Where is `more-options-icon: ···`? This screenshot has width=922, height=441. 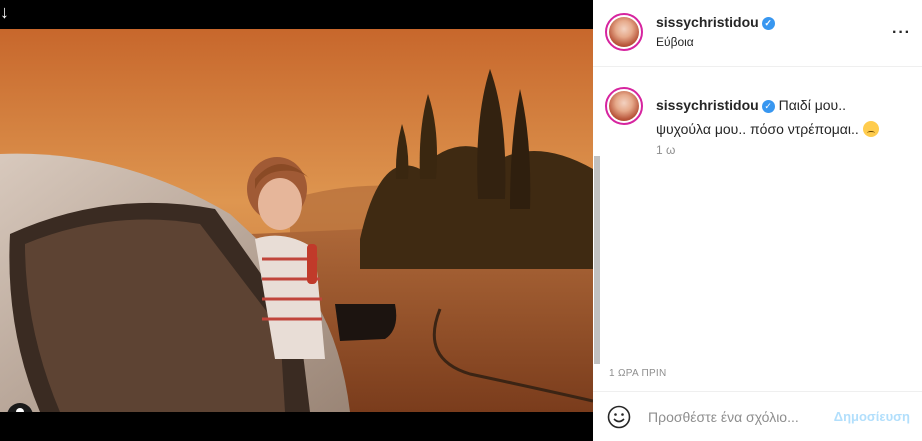 more-options-icon: ··· is located at coordinates (901, 33).